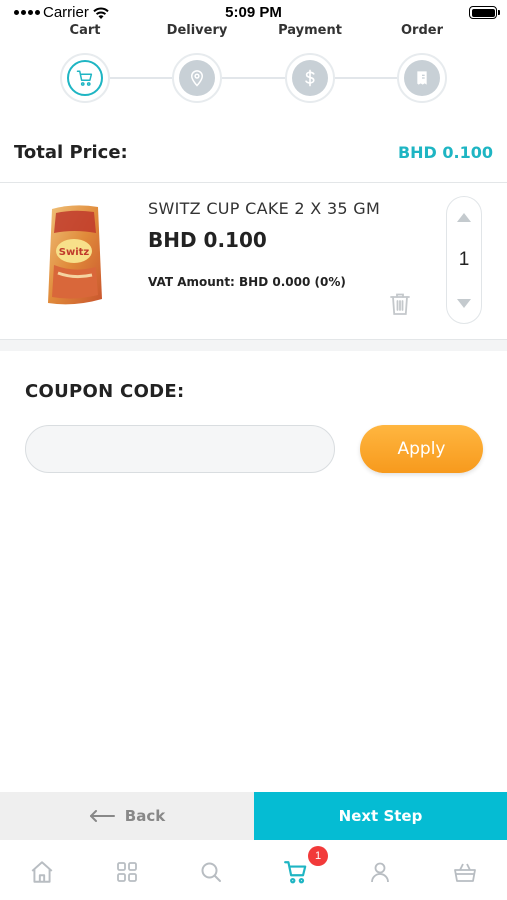 This screenshot has height=900, width=507. I want to click on tab-orders, so click(465, 872).